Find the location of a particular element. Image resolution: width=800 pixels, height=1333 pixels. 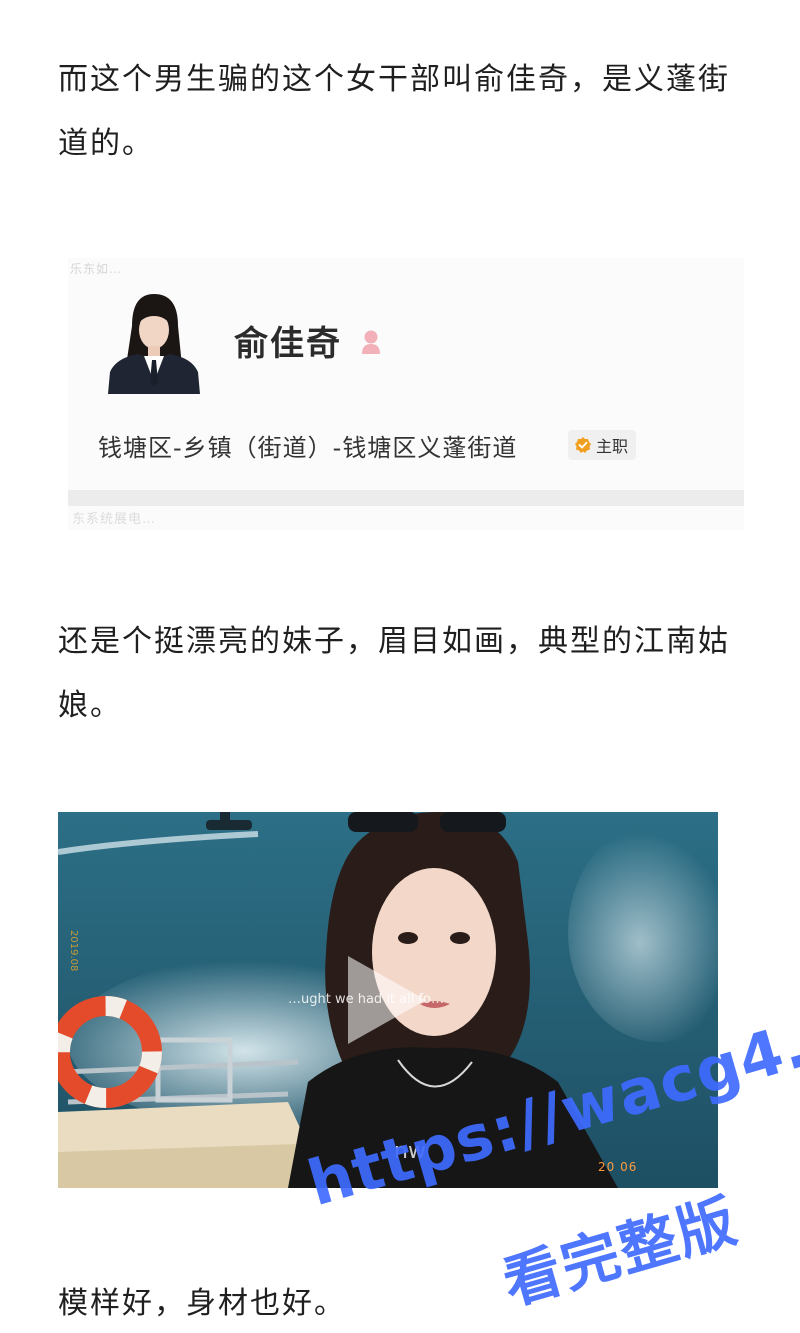

avatar is located at coordinates (154, 340).